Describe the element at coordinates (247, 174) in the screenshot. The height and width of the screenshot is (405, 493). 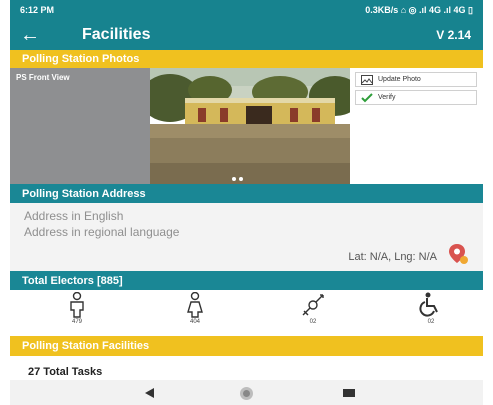
I see `carousel-indicator` at that location.